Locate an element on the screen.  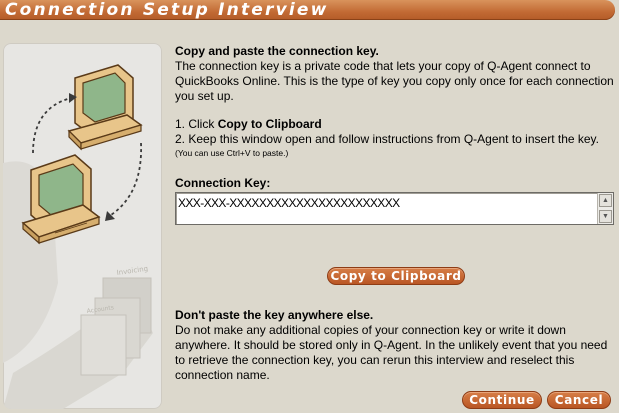
step1-bold: Copy to Clipboard is located at coordinates (269, 124).